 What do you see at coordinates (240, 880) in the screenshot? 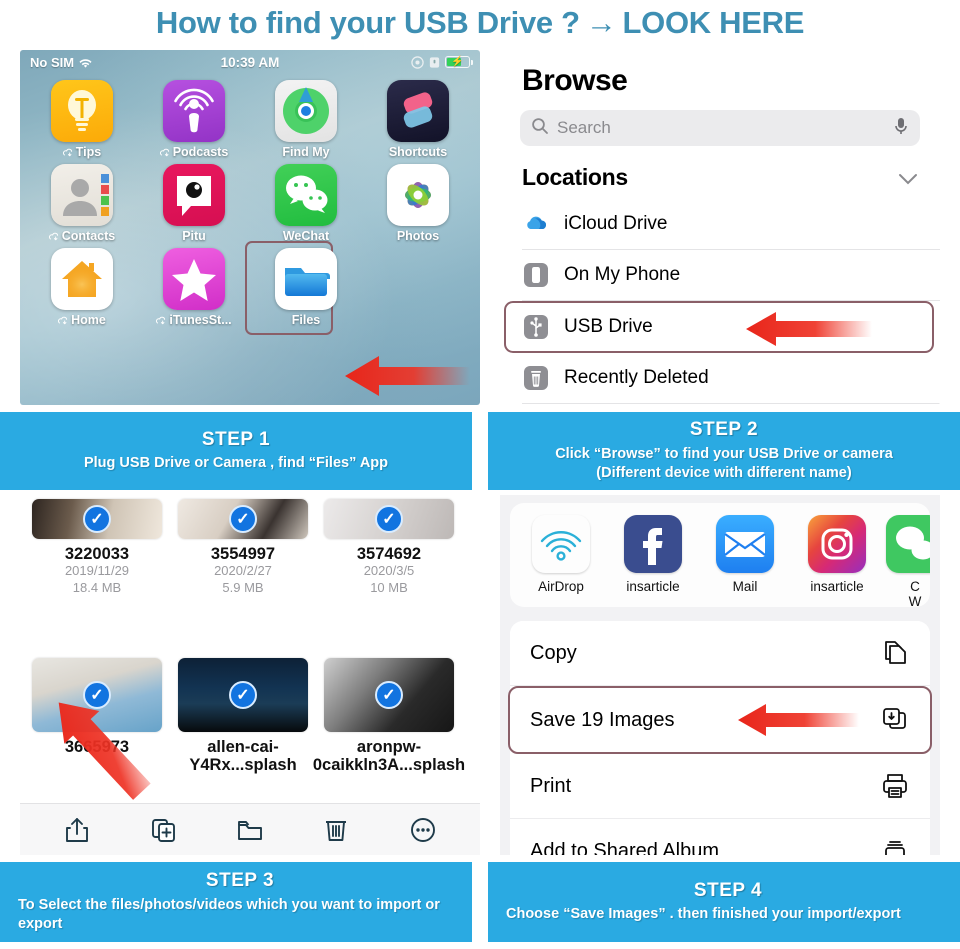
I see `step-3-title: STEP 3` at bounding box center [240, 880].